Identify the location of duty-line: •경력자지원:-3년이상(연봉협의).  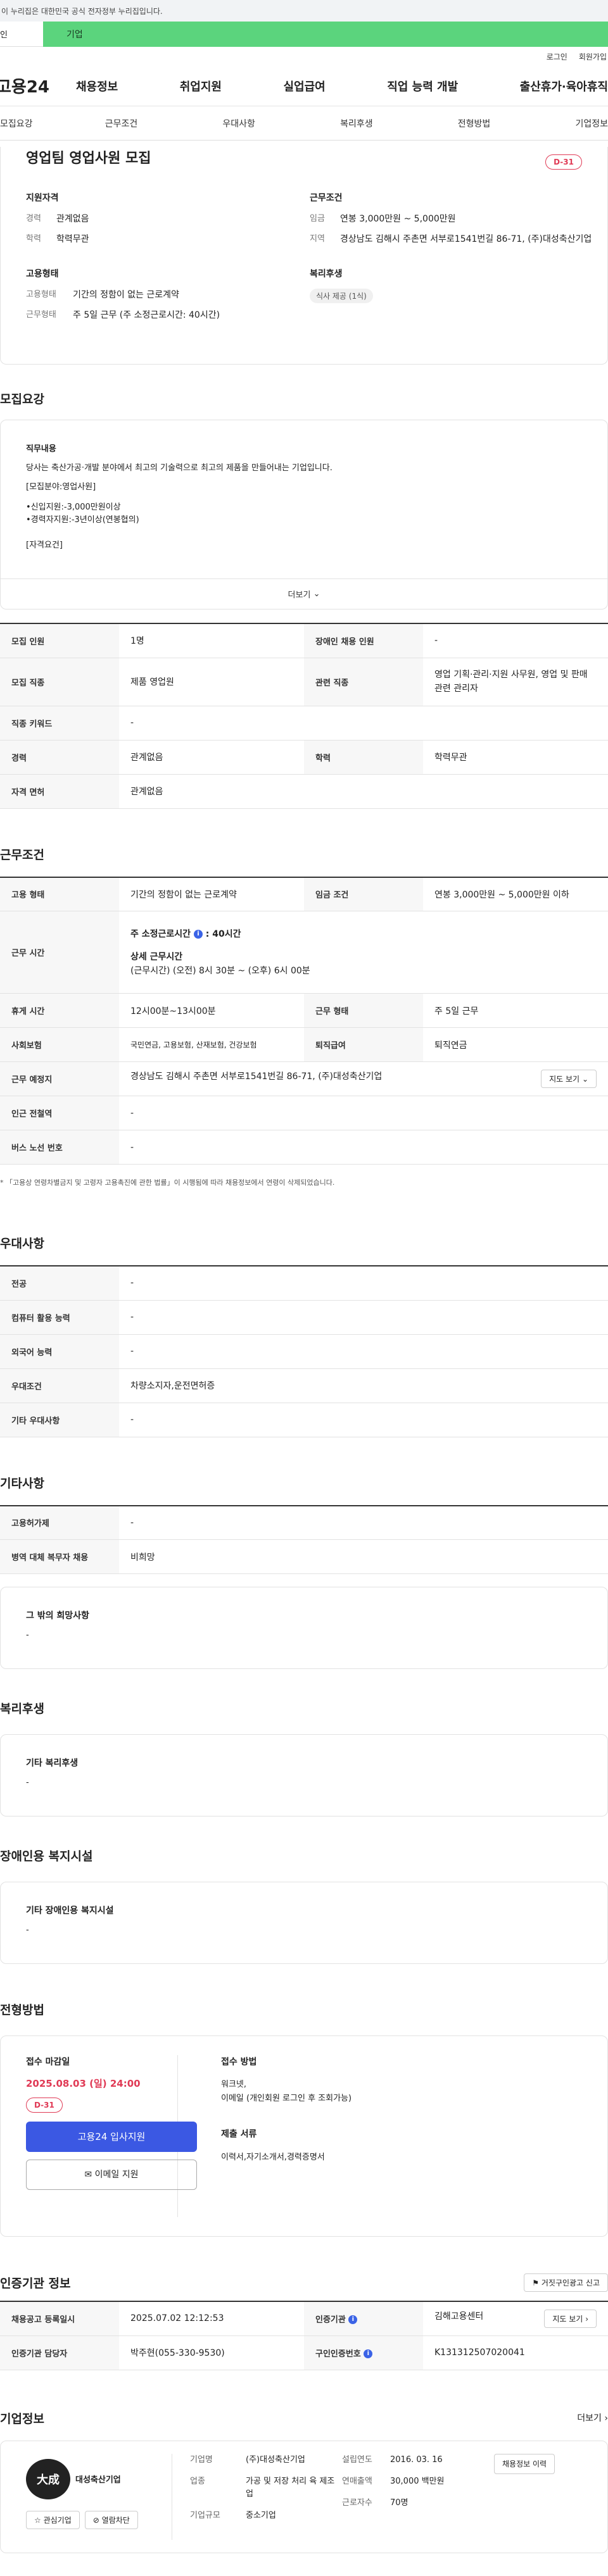
(82, 520).